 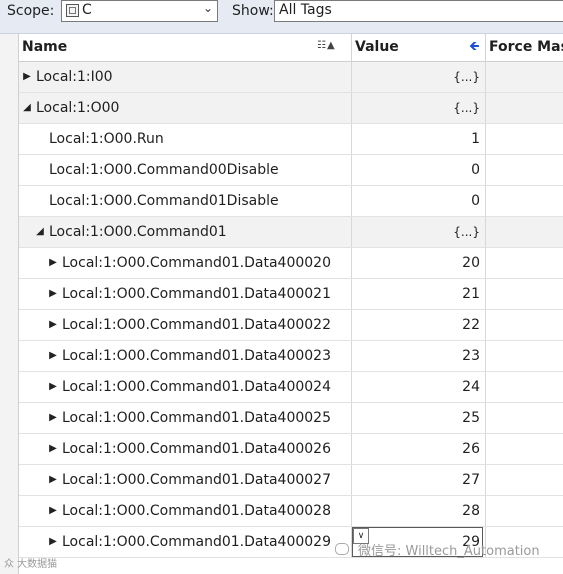 What do you see at coordinates (185, 139) in the screenshot?
I see `name-cell: Local:1:O00.Run` at bounding box center [185, 139].